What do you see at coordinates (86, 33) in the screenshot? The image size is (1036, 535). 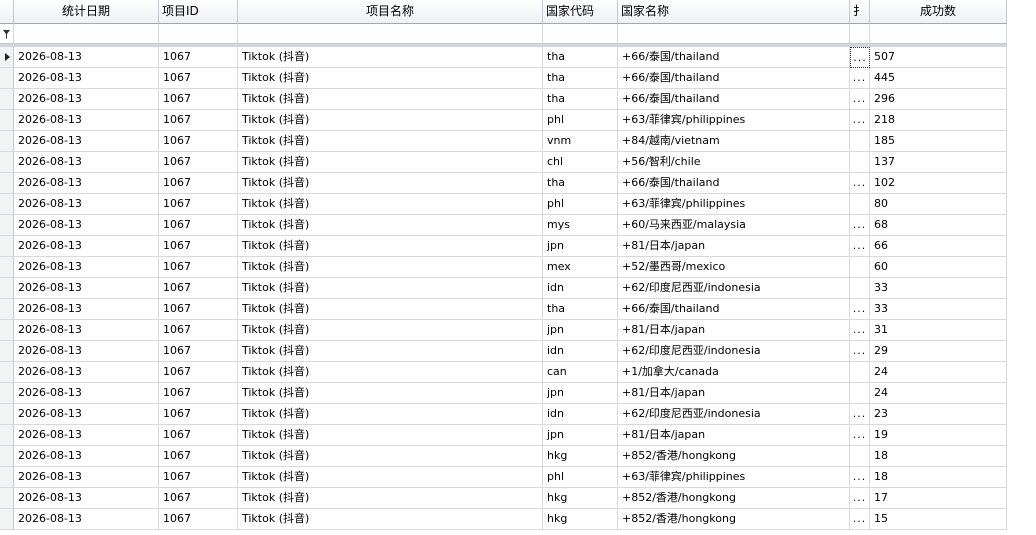 I see `filter-cell-date` at bounding box center [86, 33].